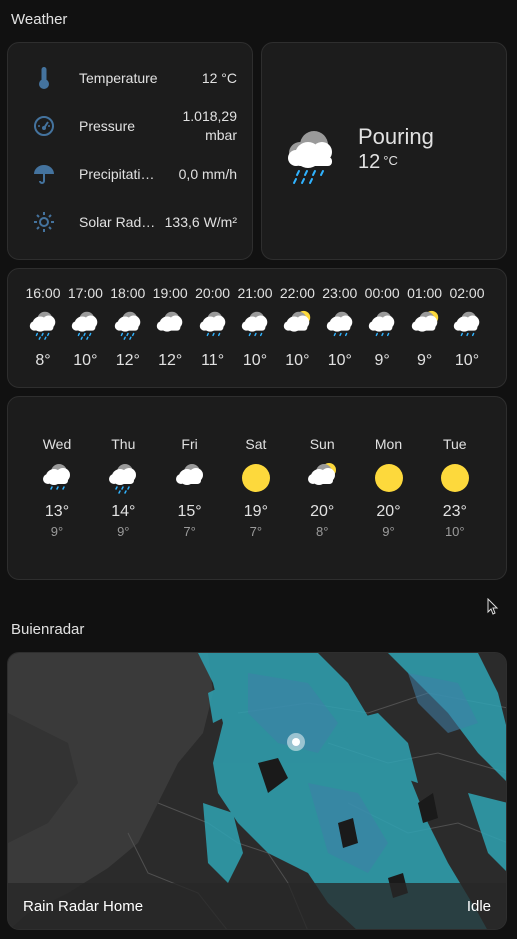 This screenshot has width=517, height=939. I want to click on hourly-item: 20:00 11°, so click(213, 328).